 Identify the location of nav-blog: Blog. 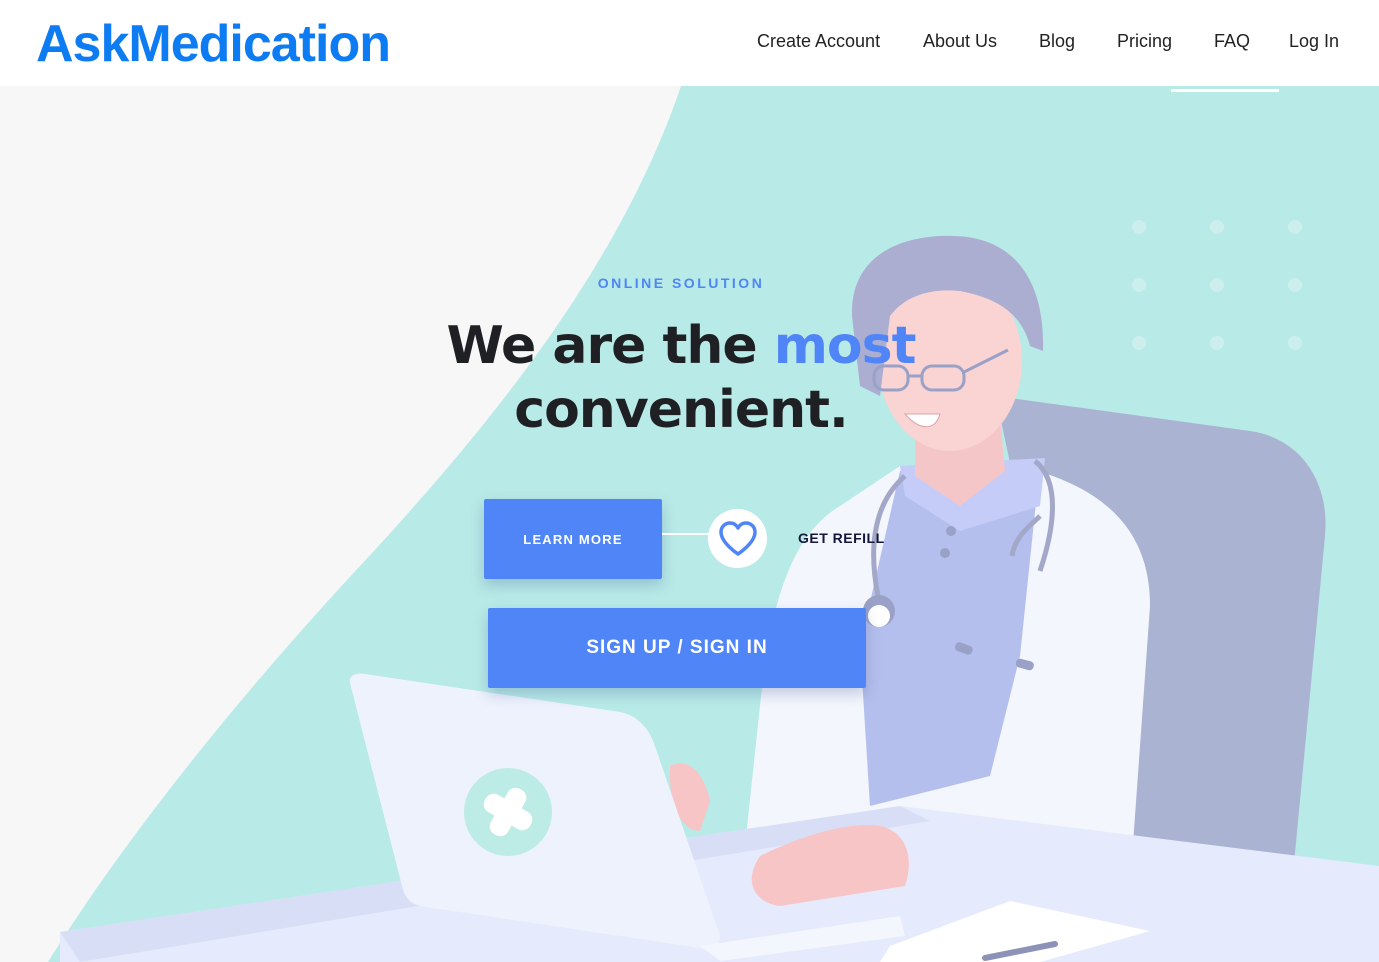
(1057, 41).